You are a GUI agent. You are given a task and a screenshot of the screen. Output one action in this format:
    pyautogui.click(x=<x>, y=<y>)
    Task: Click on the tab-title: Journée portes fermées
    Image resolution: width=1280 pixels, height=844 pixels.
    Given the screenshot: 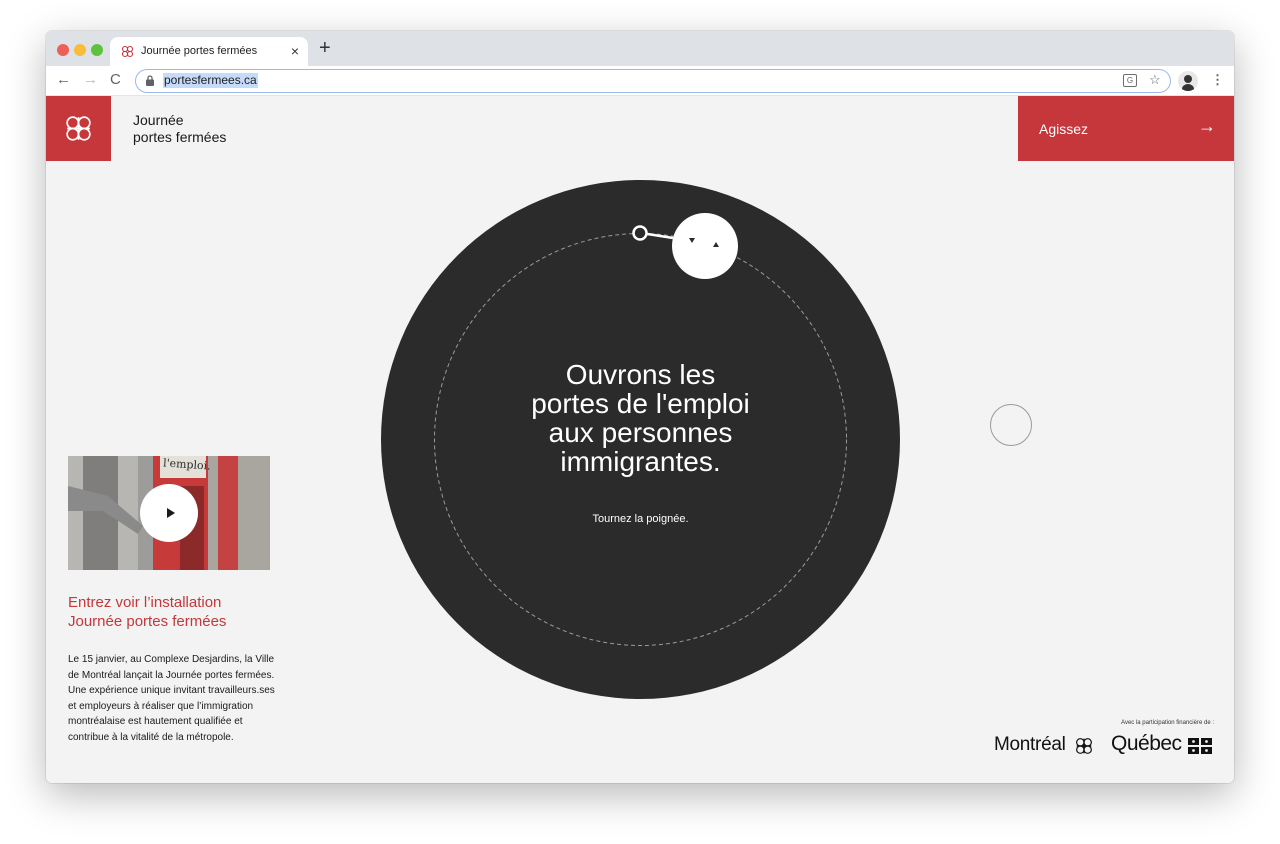 What is the action you would take?
    pyautogui.click(x=199, y=51)
    